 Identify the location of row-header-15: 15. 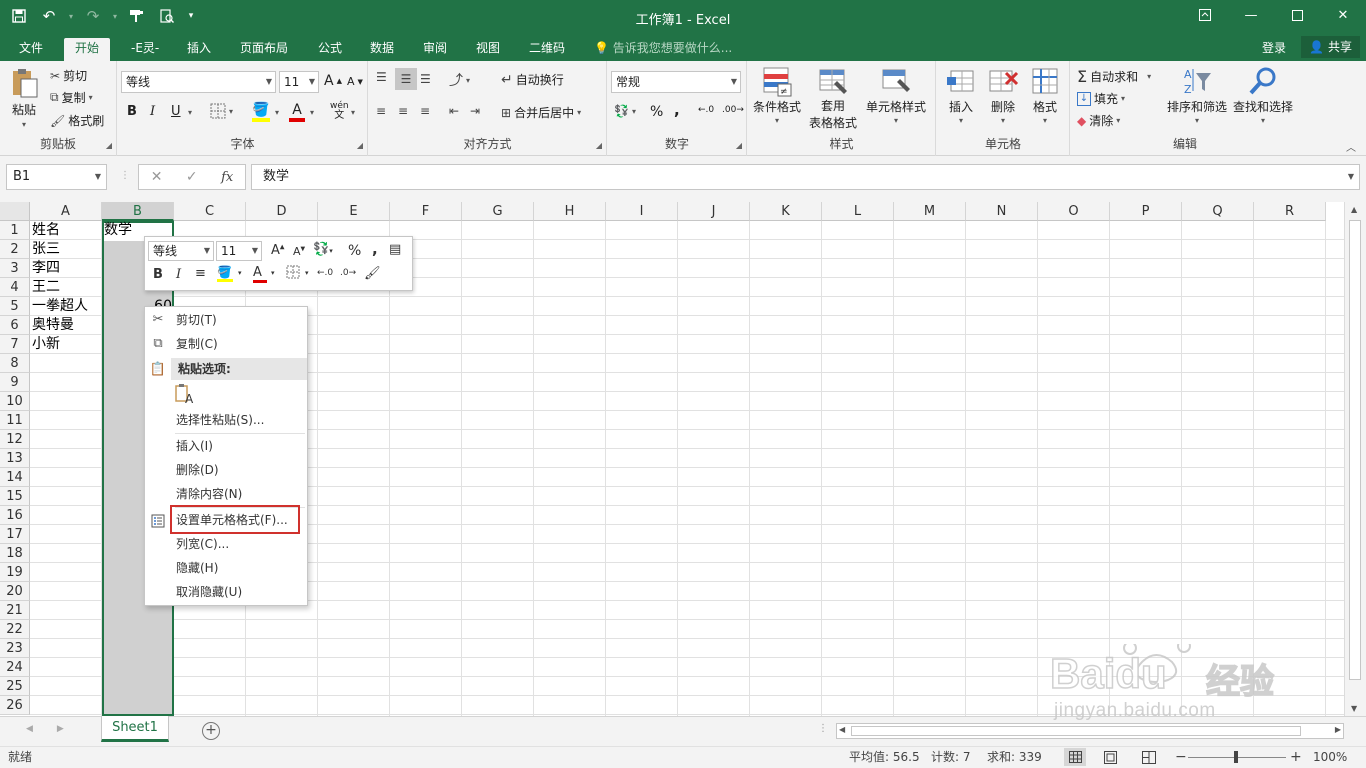
(15, 496).